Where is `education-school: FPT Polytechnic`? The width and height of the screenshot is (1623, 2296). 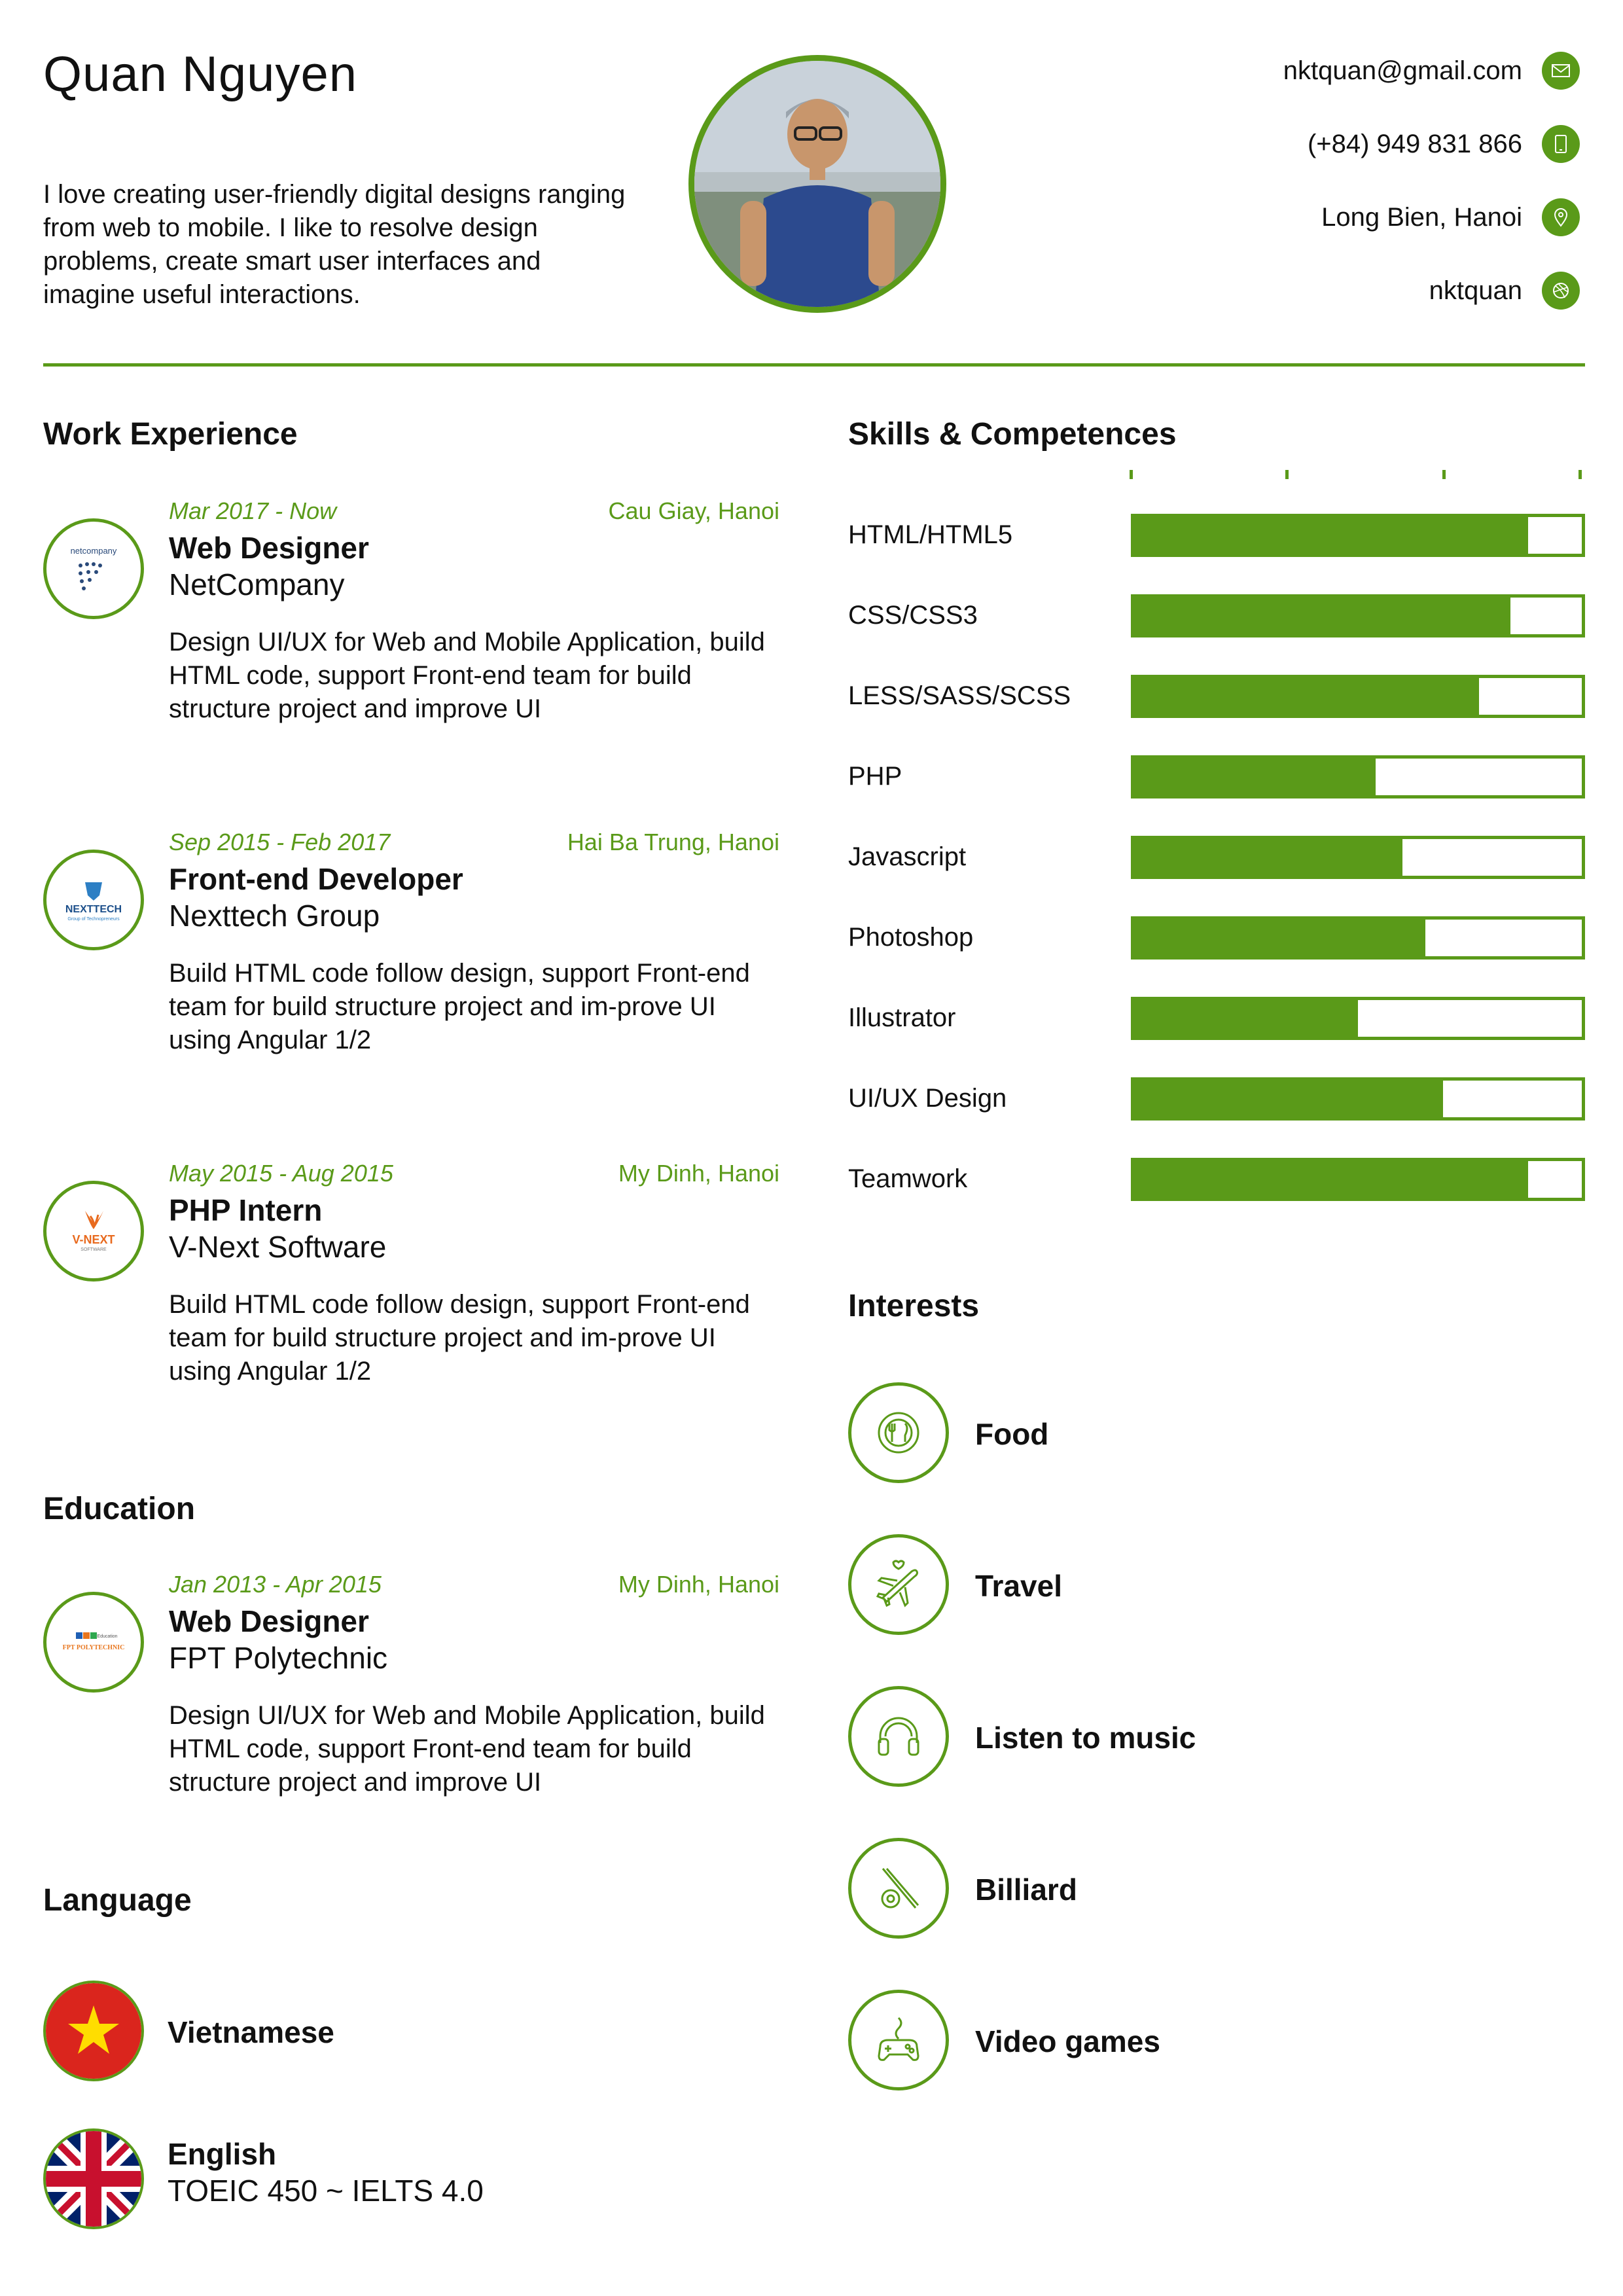 education-school: FPT Polytechnic is located at coordinates (278, 1658).